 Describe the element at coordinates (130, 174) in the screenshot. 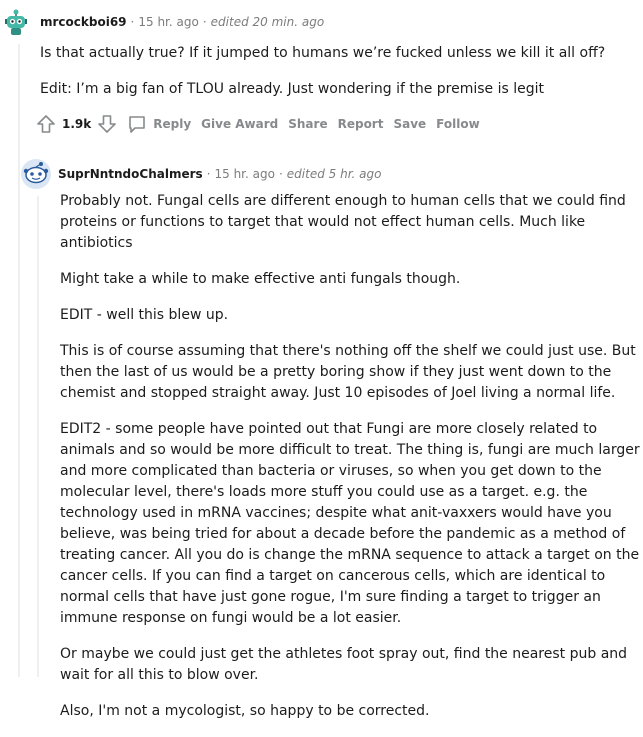

I see `comment-author: SuprNntndoChalmers` at that location.